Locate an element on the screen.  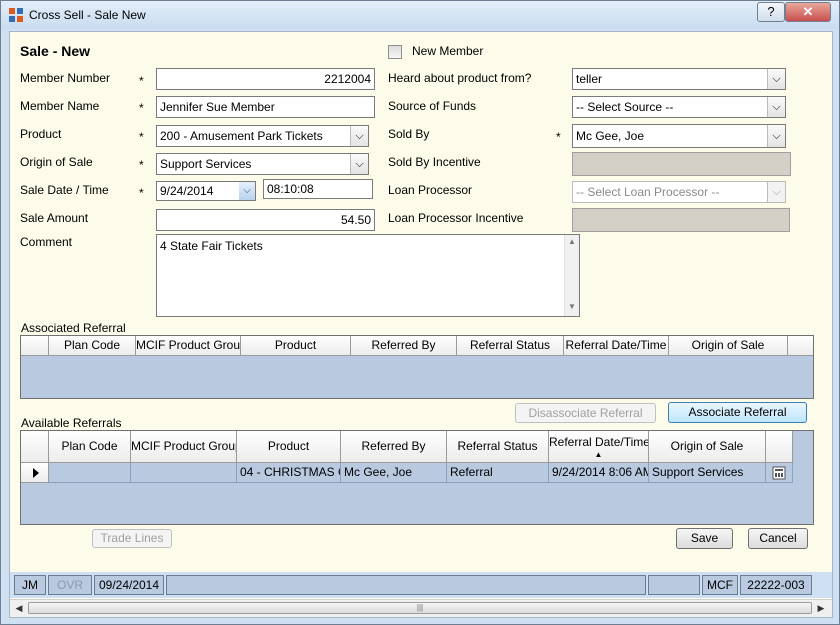
product-label: Product is located at coordinates (41, 134).